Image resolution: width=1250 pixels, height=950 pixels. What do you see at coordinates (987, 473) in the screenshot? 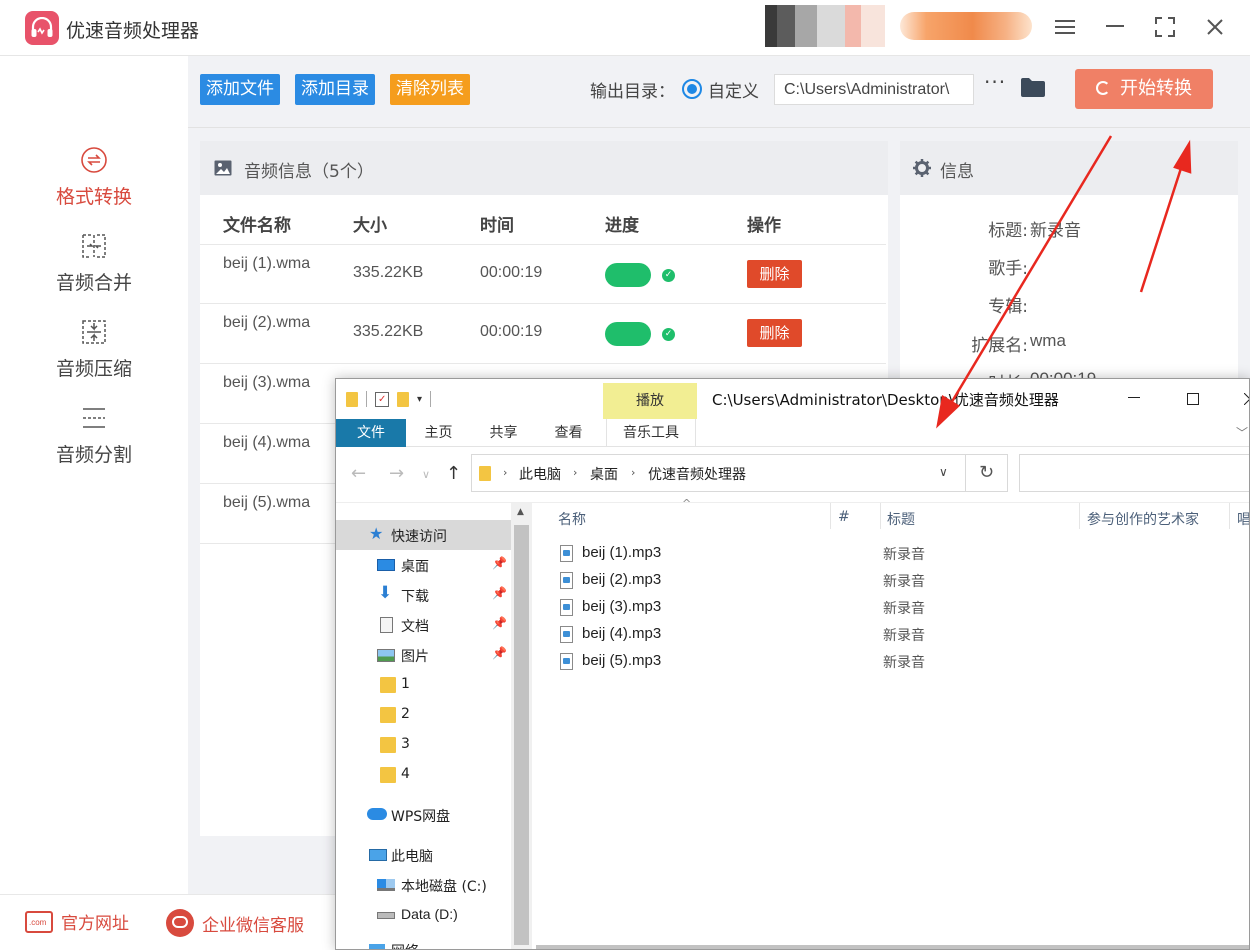
I see `refresh-icon: ↻` at bounding box center [987, 473].